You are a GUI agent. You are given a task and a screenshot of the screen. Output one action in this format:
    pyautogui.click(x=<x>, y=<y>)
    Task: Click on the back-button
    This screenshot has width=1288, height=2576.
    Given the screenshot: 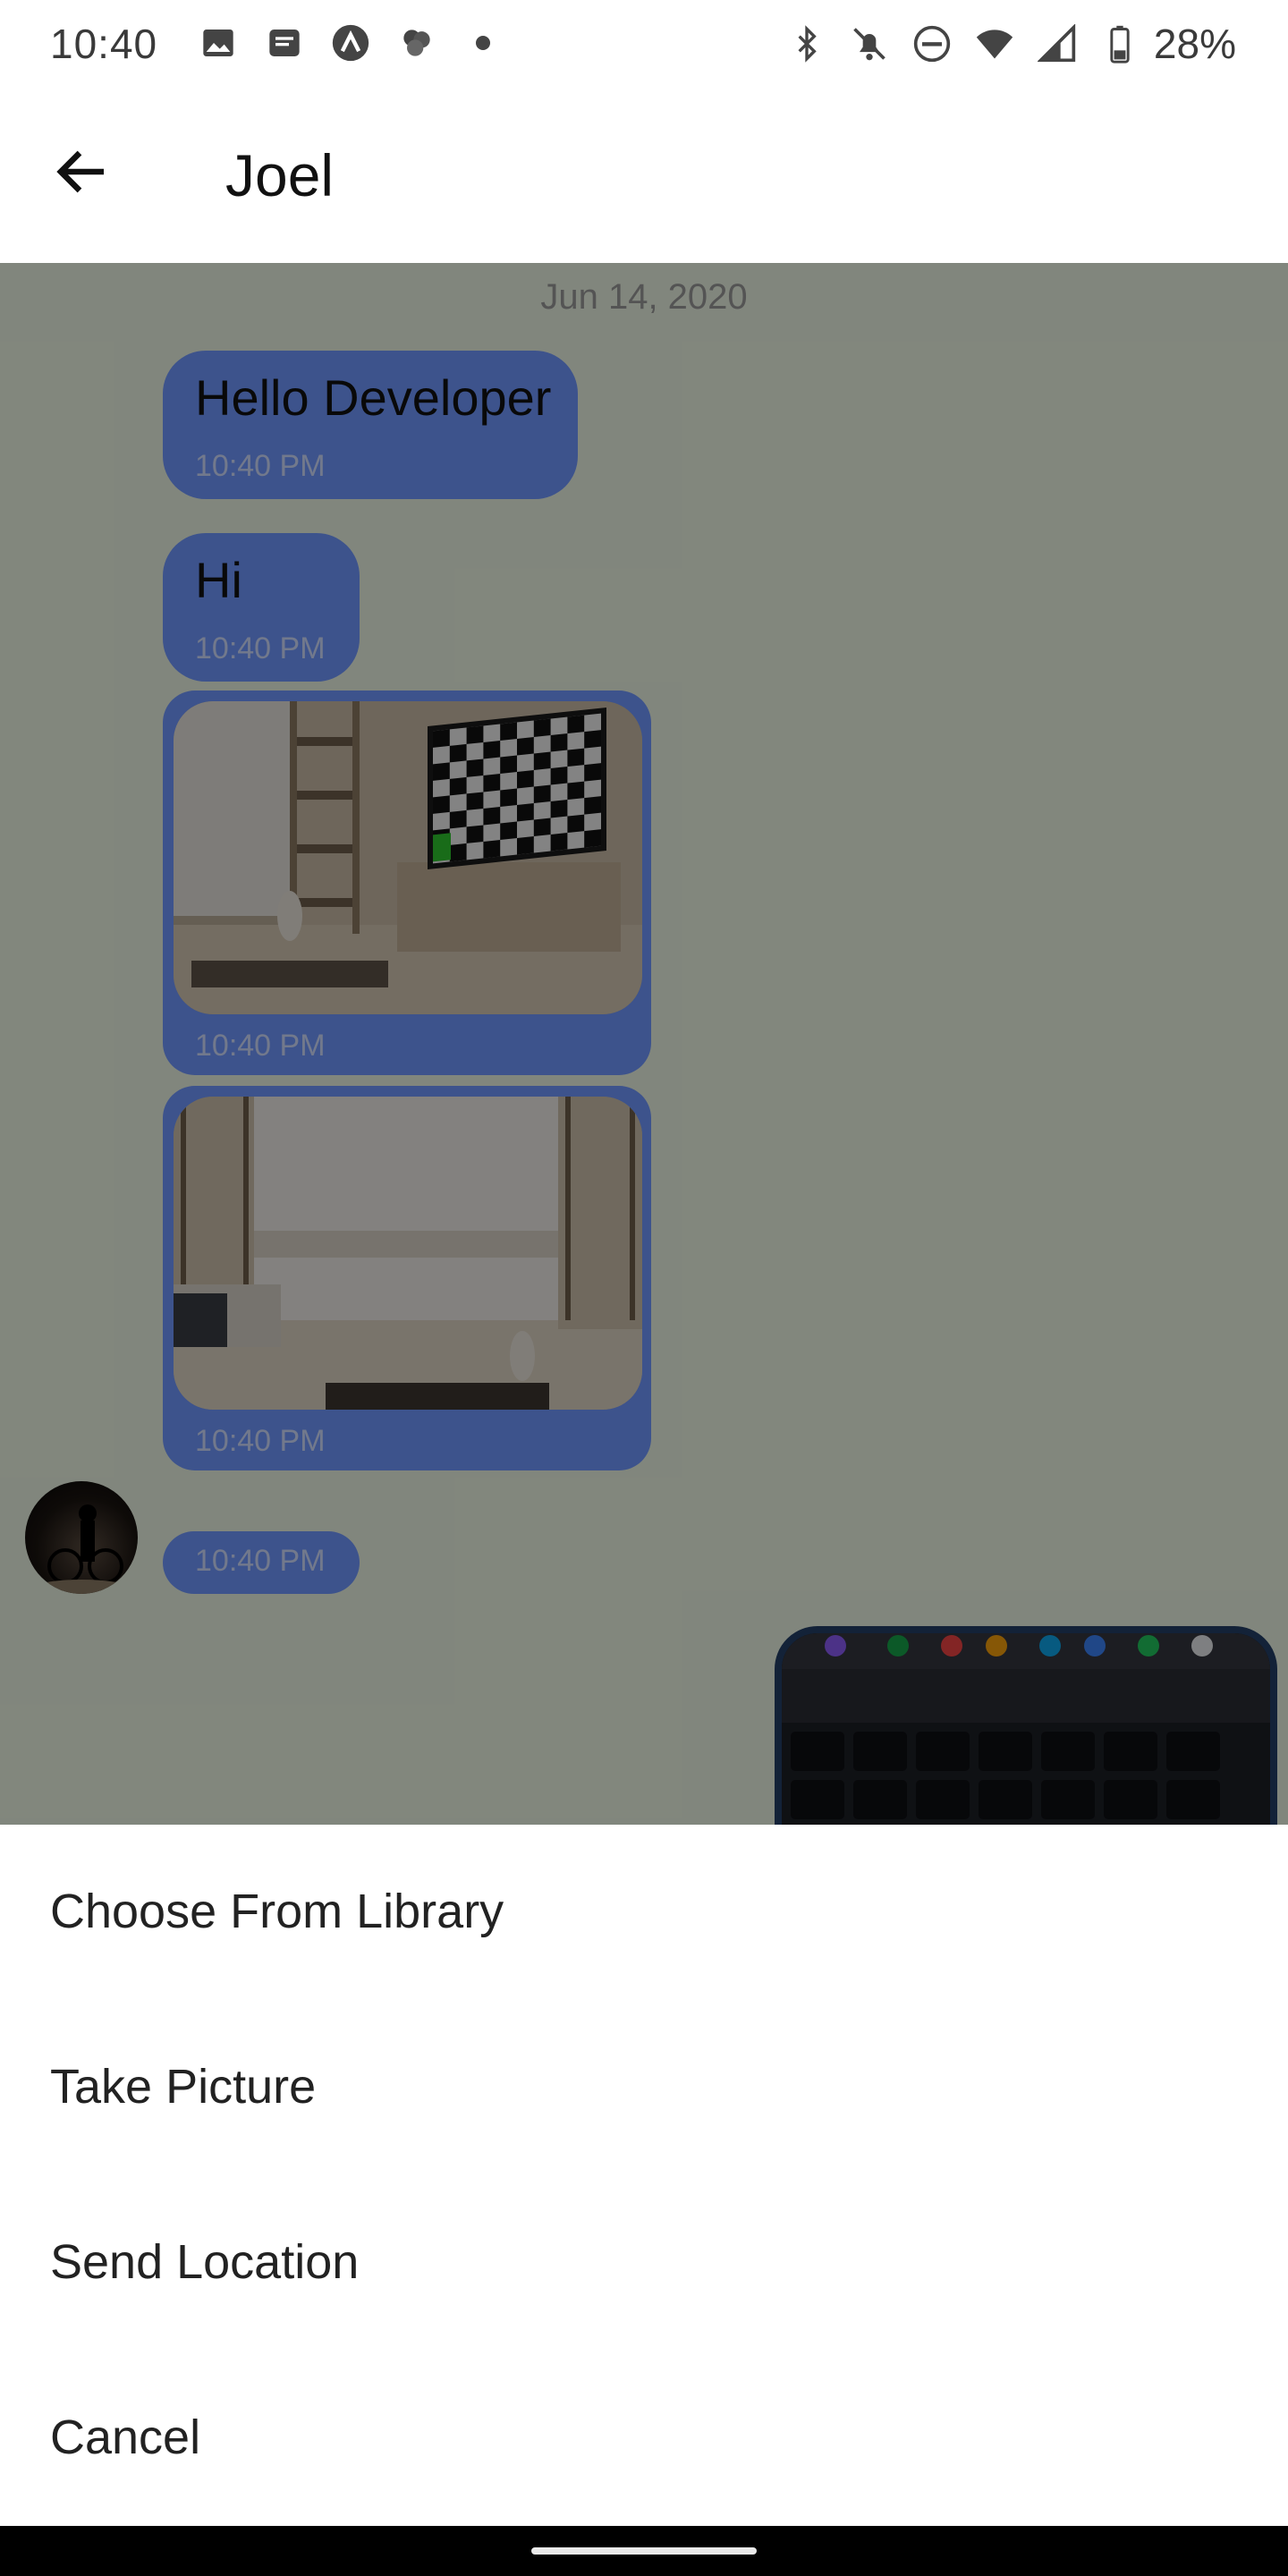 What is the action you would take?
    pyautogui.click(x=82, y=172)
    